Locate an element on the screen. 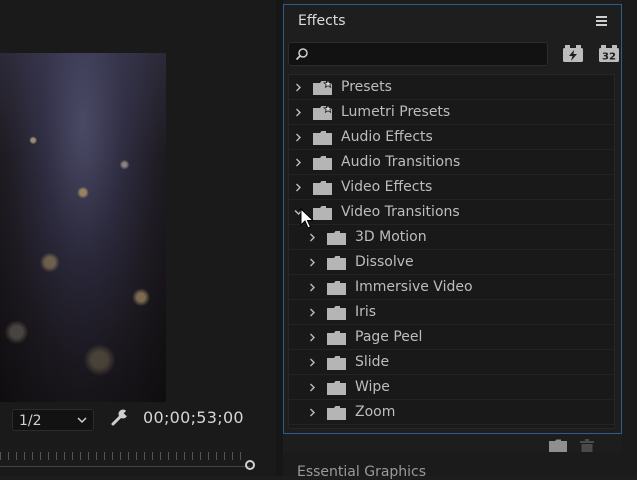 The width and height of the screenshot is (637, 480). tree-item-label: Audio Effects is located at coordinates (387, 137).